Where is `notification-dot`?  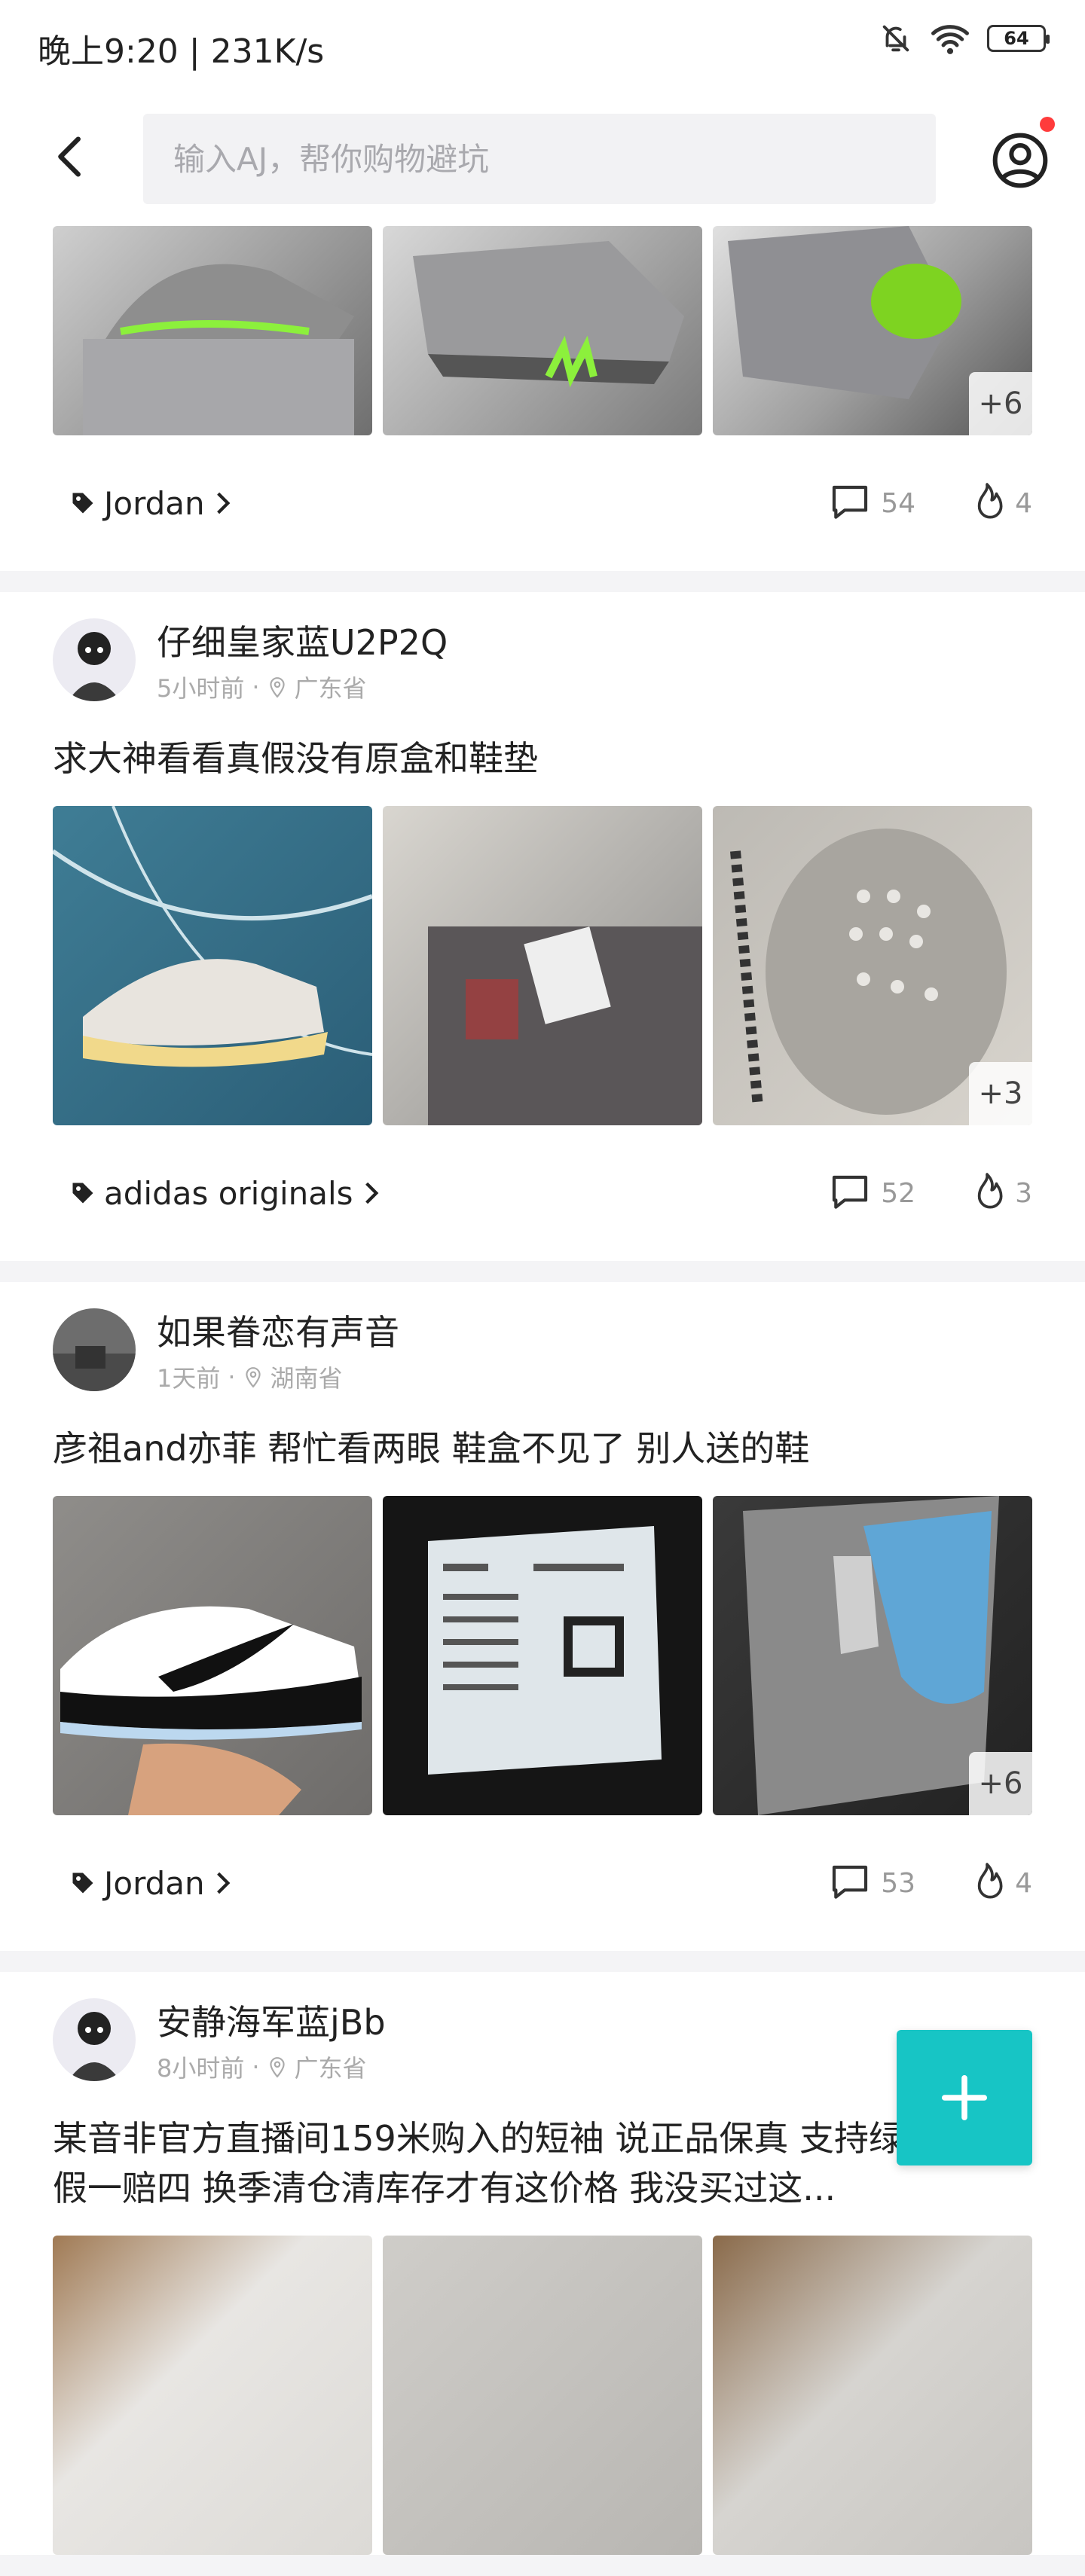 notification-dot is located at coordinates (1047, 125).